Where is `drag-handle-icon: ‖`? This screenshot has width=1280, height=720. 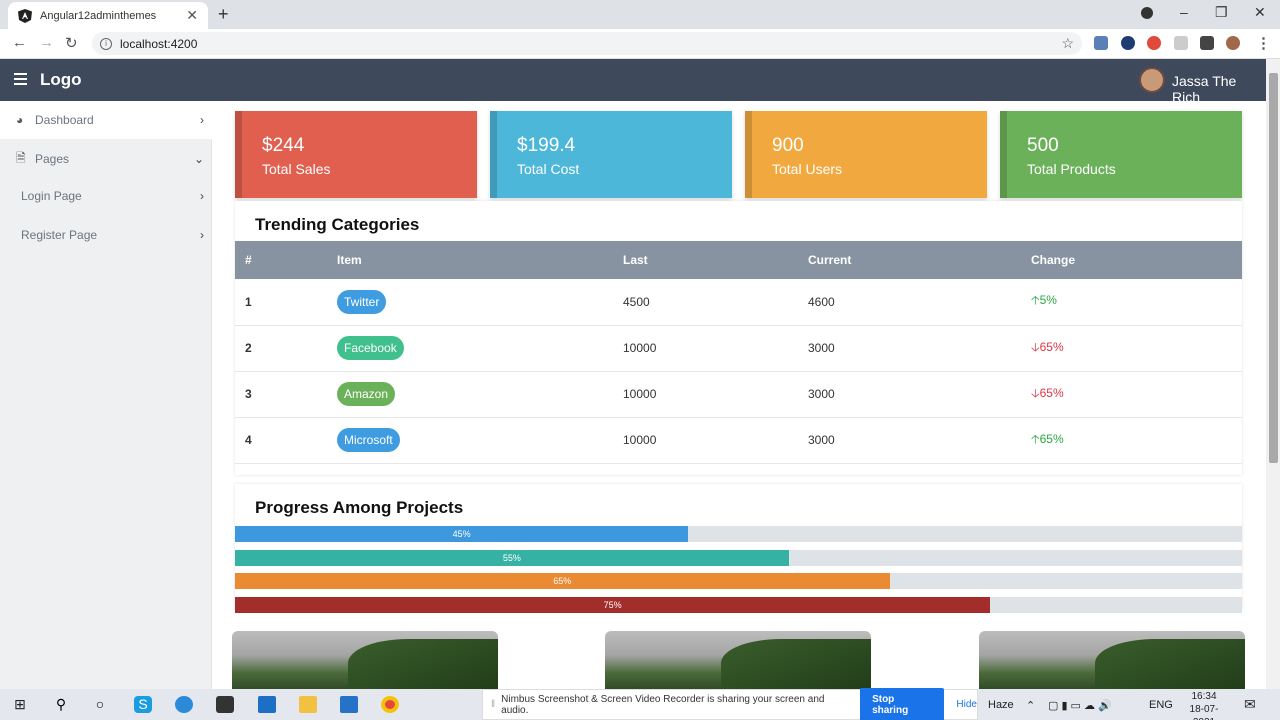
drag-handle-icon: ‖ is located at coordinates (493, 704).